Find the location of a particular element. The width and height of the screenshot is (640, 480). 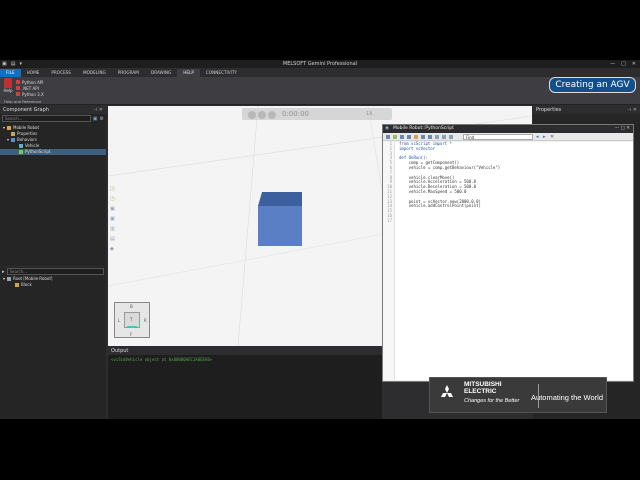

filter-icon: ▣ is located at coordinates (95, 119).